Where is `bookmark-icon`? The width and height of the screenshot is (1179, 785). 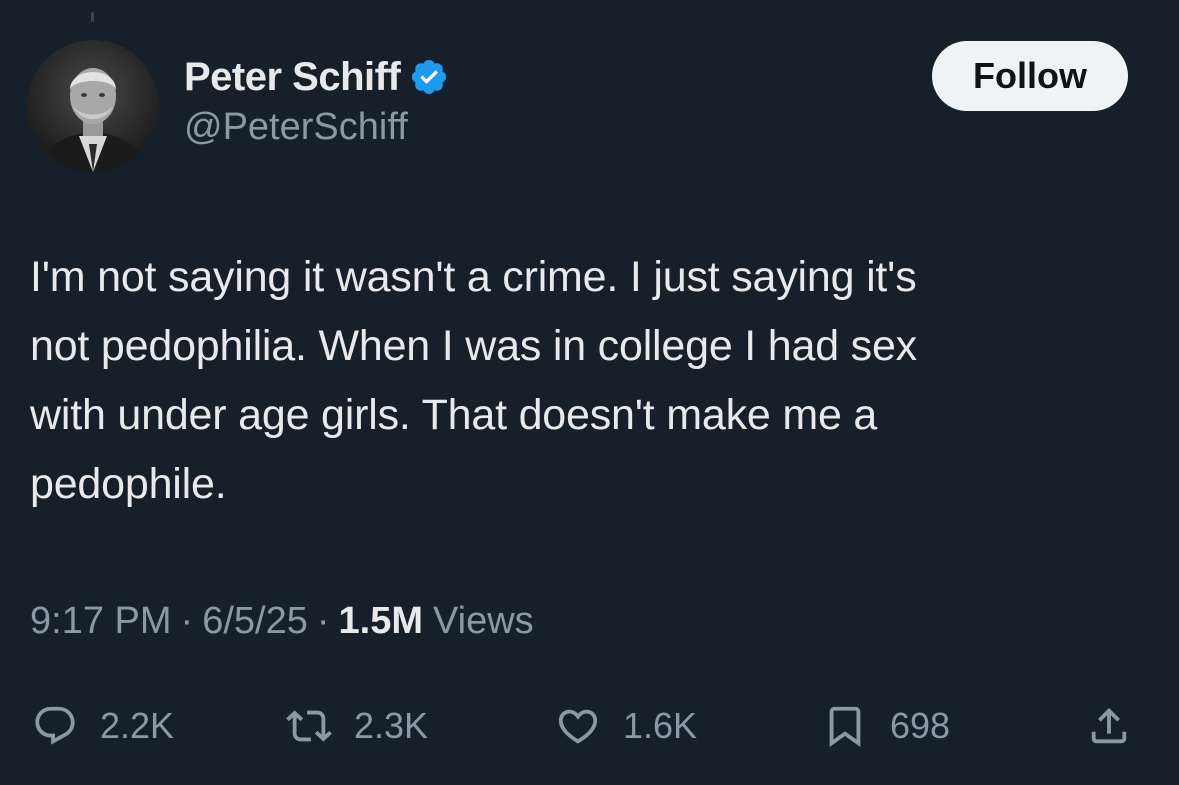 bookmark-icon is located at coordinates (845, 726).